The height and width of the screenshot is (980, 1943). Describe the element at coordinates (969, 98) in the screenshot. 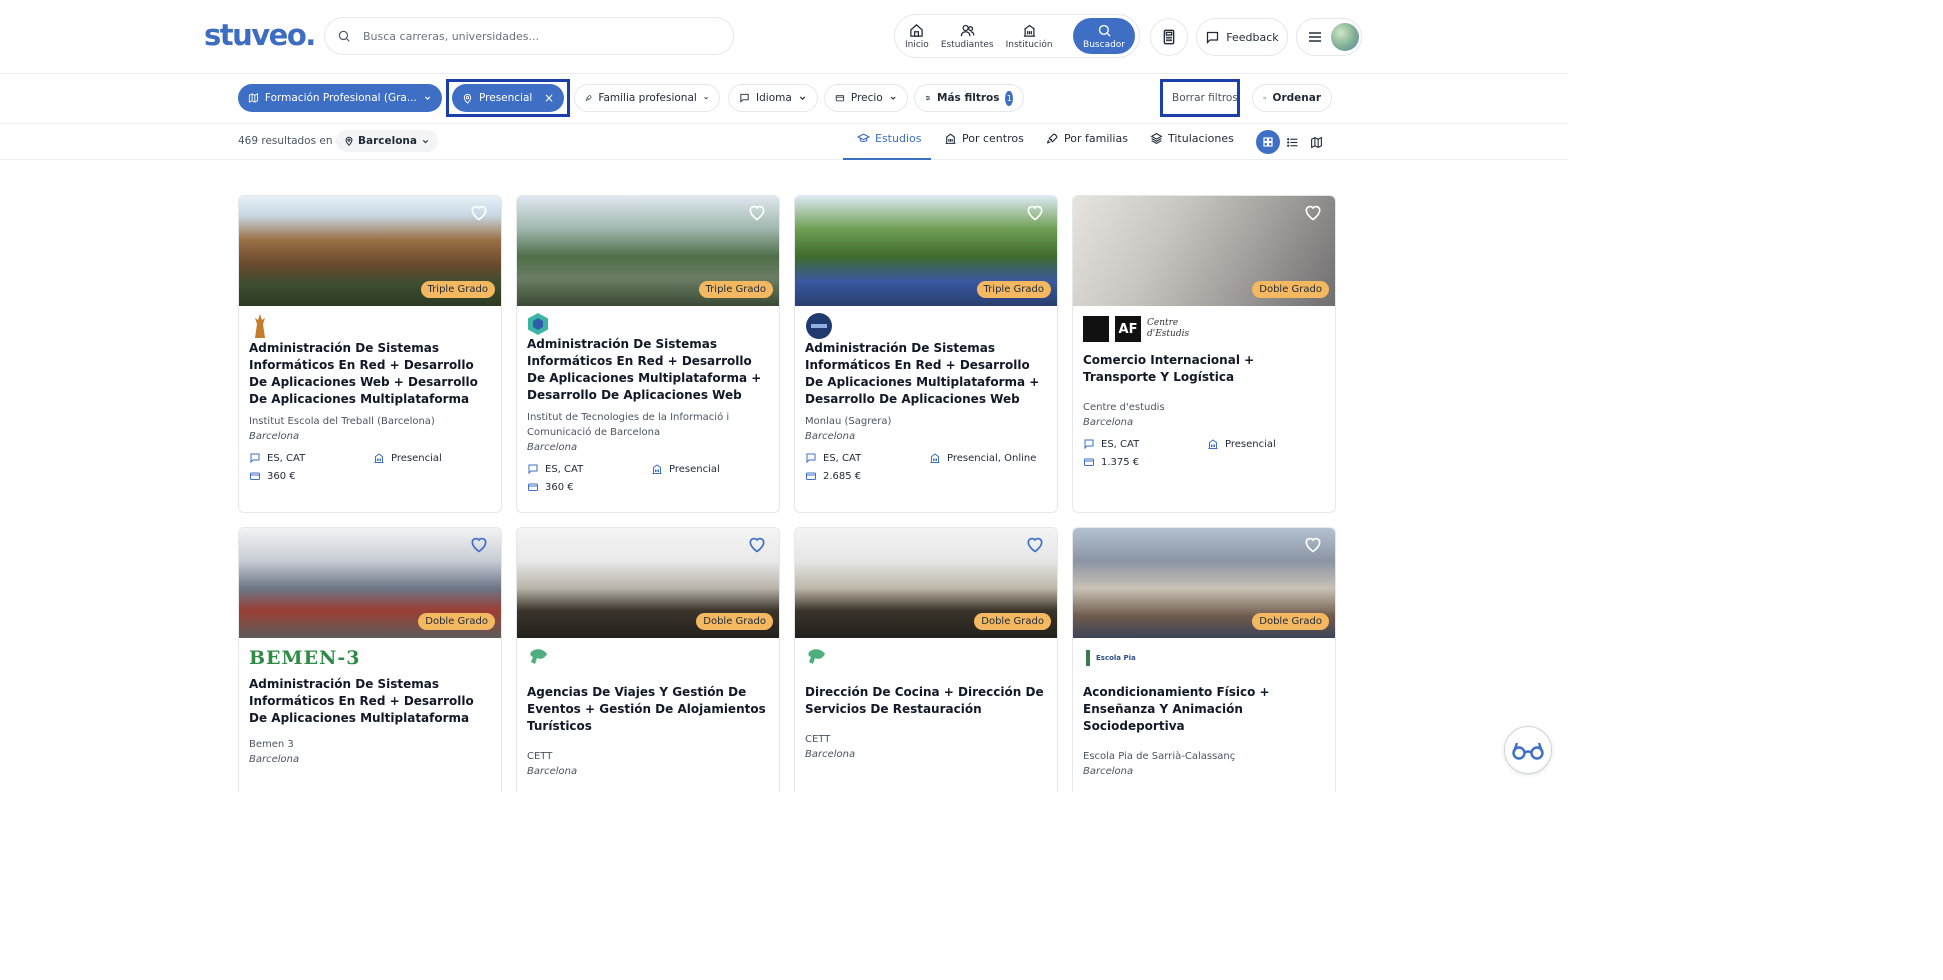

I see `filter-mas-filtros: Más filtros 1` at that location.